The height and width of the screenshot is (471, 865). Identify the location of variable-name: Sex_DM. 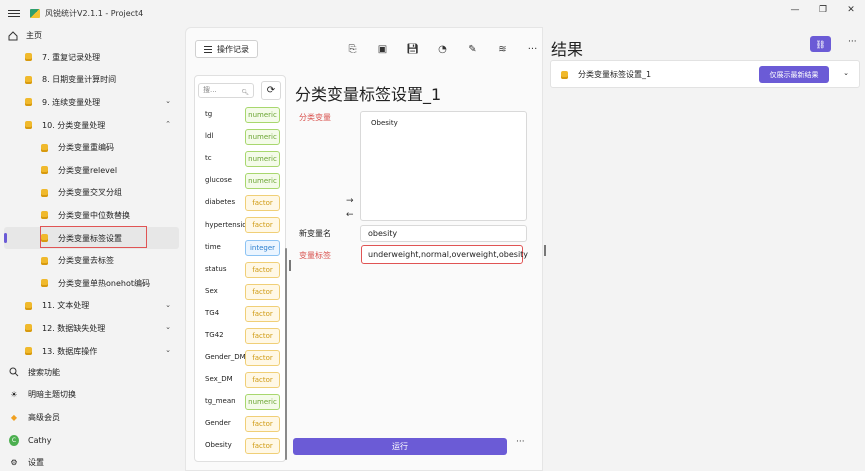
(219, 379).